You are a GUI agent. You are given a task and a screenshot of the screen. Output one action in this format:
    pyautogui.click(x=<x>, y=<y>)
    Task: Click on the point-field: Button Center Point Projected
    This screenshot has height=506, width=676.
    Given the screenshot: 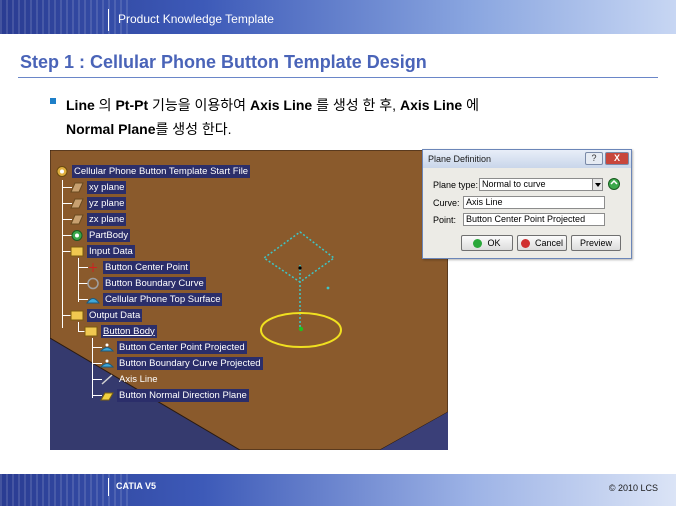 What is the action you would take?
    pyautogui.click(x=534, y=219)
    